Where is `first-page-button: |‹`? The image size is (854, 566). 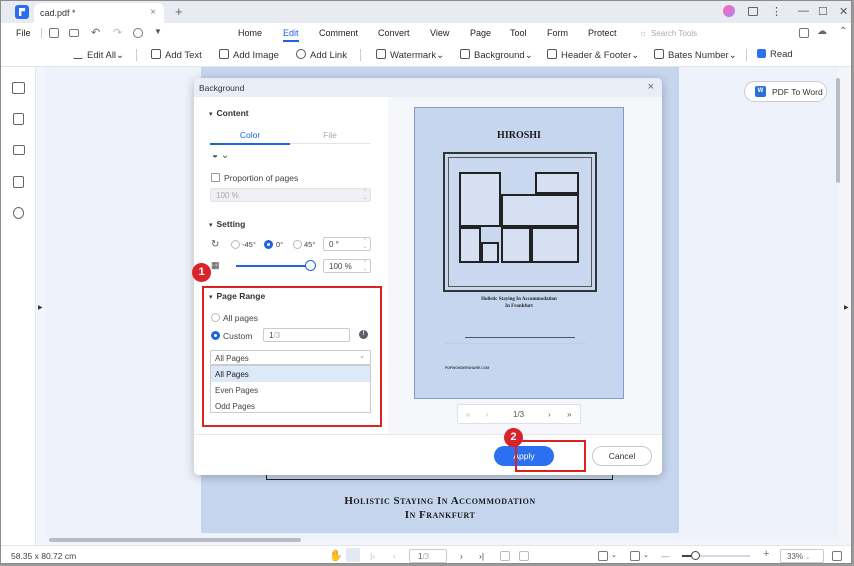
first-page-button: |‹ is located at coordinates (372, 556).